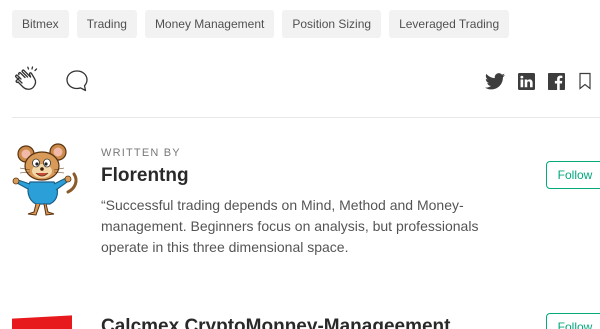  Describe the element at coordinates (573, 321) in the screenshot. I see `follow-publication-button: Follow` at that location.